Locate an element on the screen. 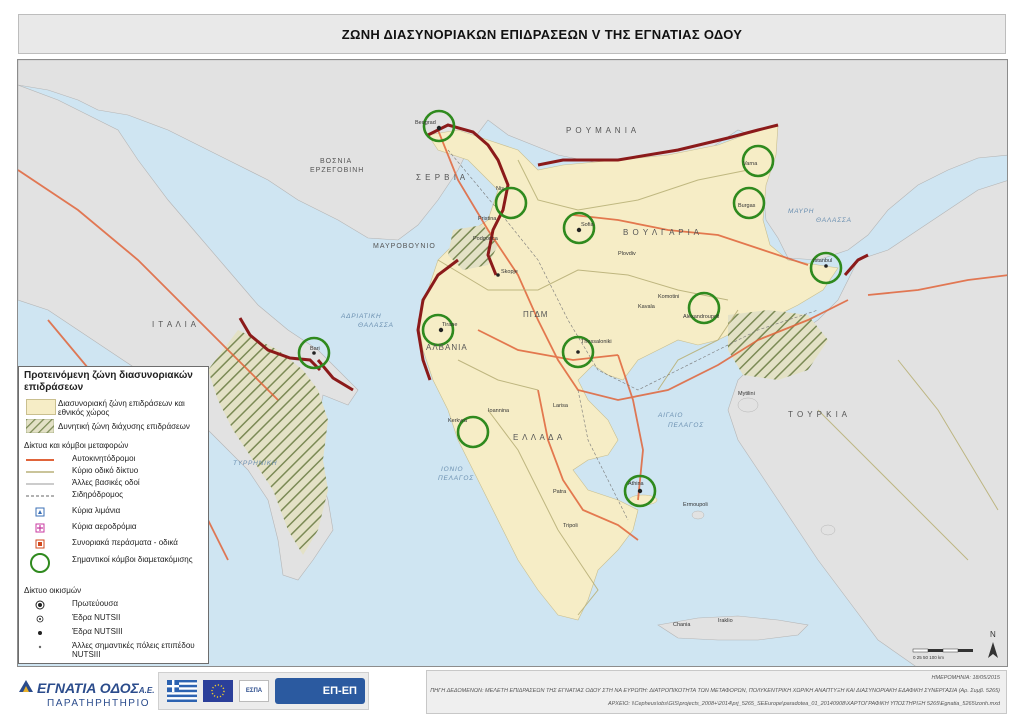  city-irakleio: Iraklio is located at coordinates (725, 621).